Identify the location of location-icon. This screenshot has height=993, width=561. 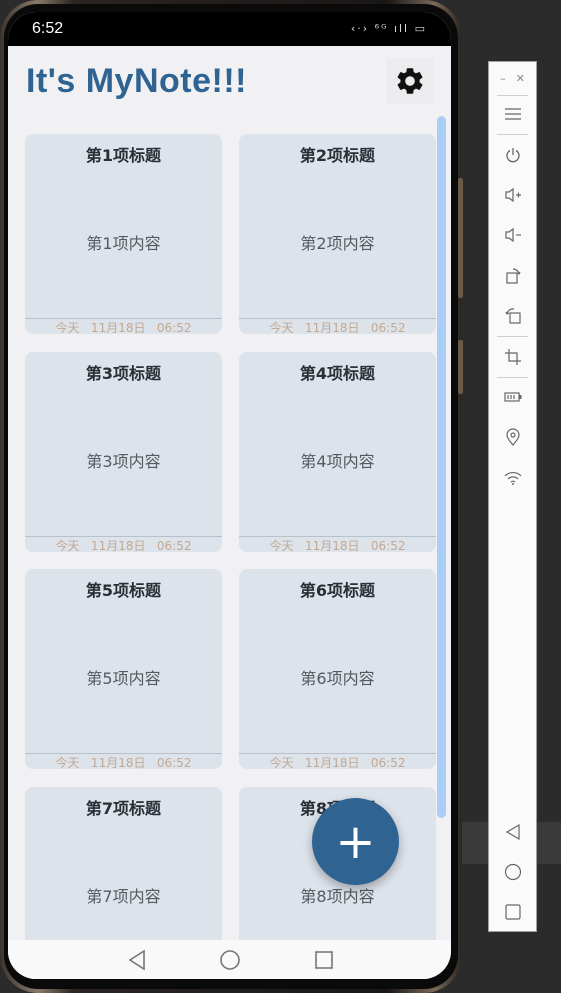
(512, 437).